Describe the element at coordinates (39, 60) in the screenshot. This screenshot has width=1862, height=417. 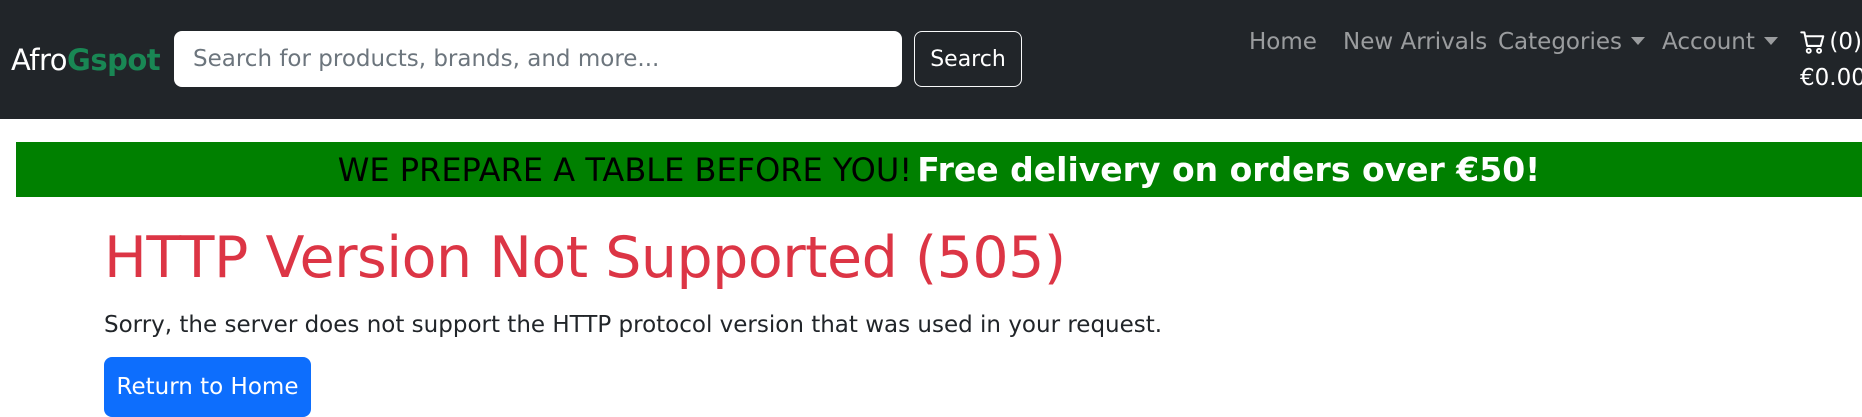
I see `brand-name-part1: Afro` at that location.